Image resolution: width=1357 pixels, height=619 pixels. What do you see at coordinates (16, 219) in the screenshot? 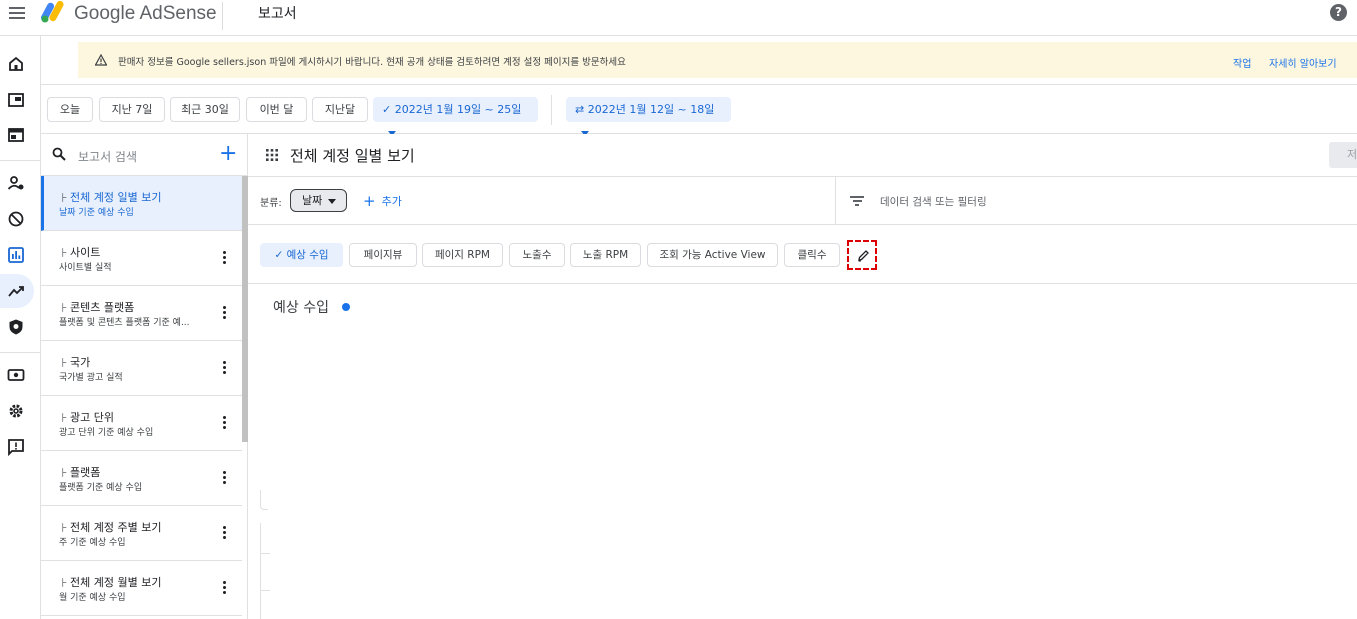
I see `block-icon` at bounding box center [16, 219].